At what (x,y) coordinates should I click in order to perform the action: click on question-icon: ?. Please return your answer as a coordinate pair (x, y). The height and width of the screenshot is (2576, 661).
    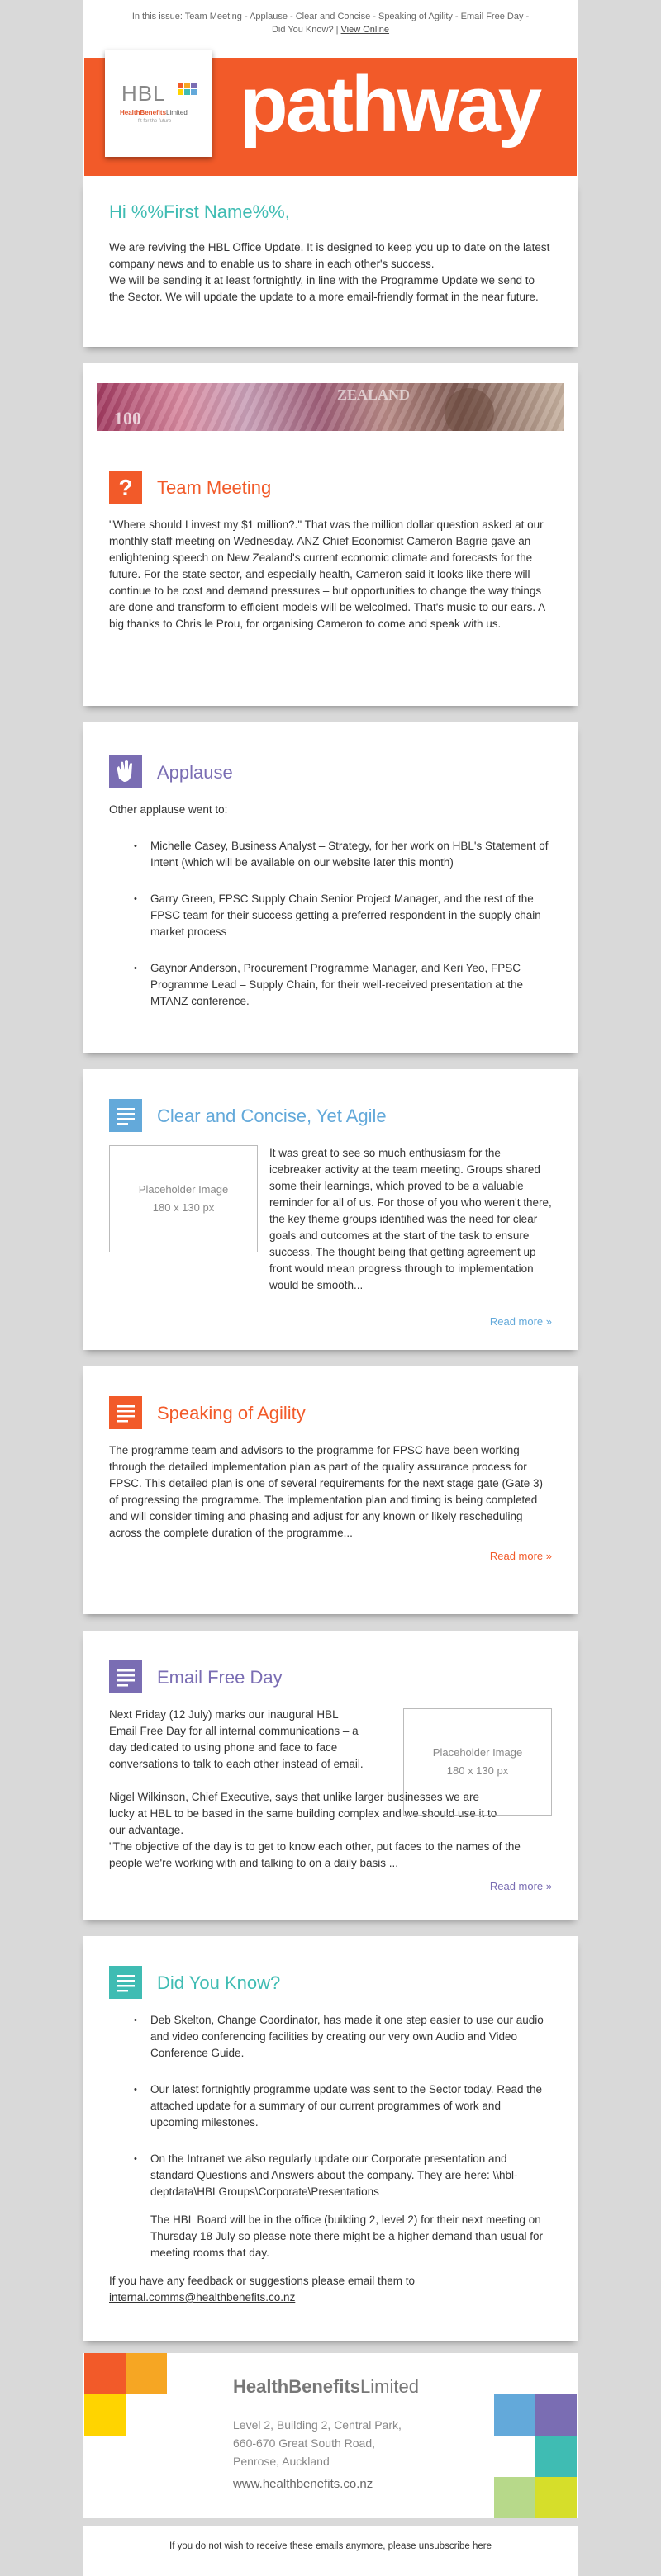
    Looking at the image, I should click on (126, 487).